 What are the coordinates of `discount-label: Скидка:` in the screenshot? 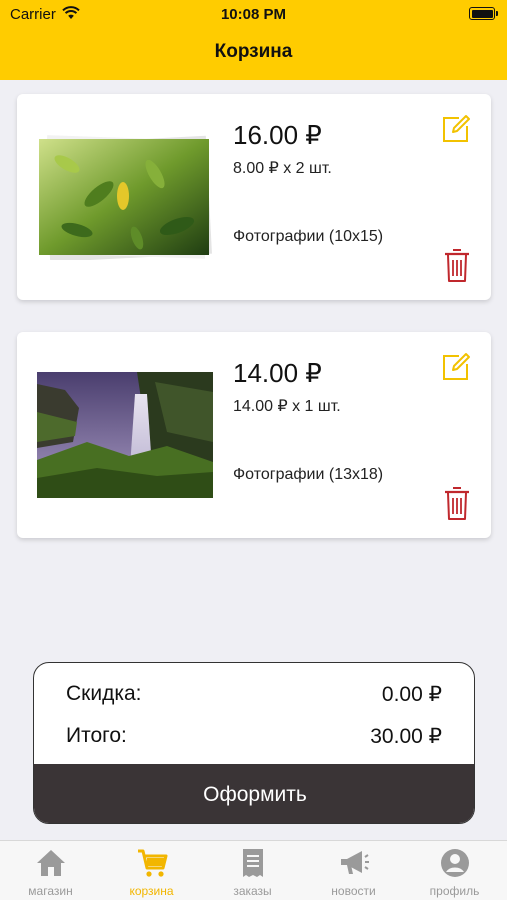 It's located at (104, 693).